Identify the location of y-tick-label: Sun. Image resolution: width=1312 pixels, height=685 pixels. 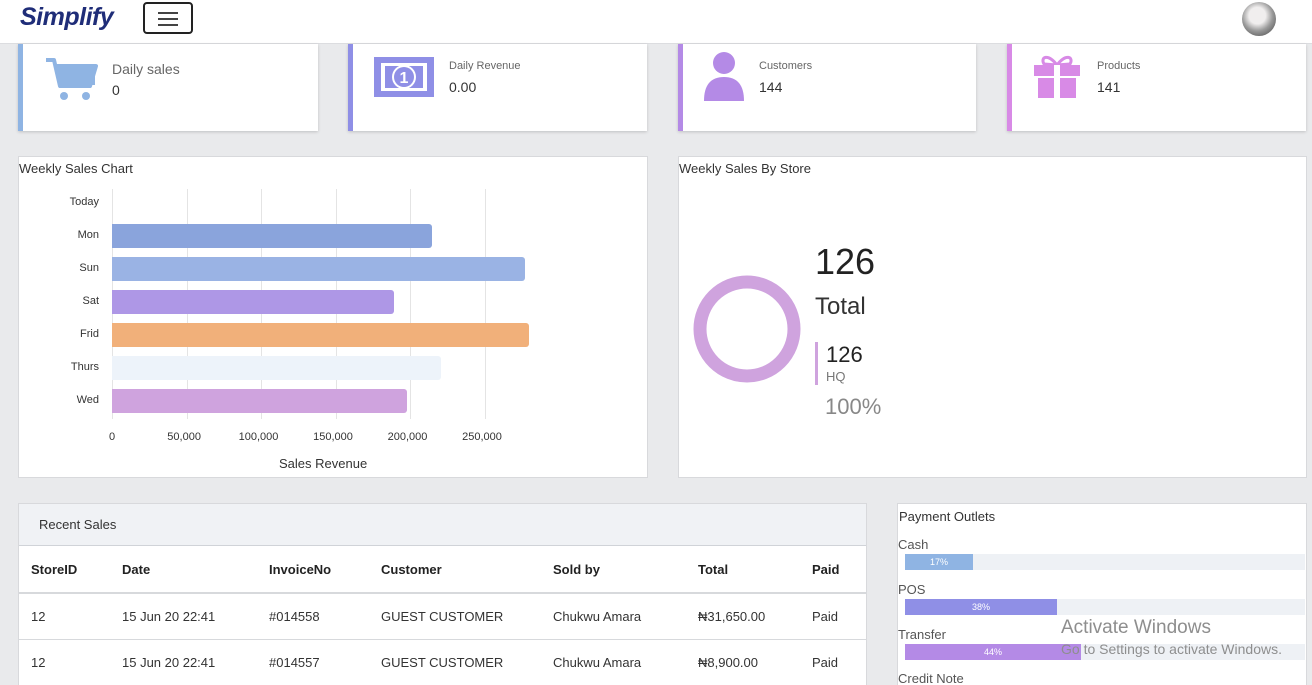
(89, 268).